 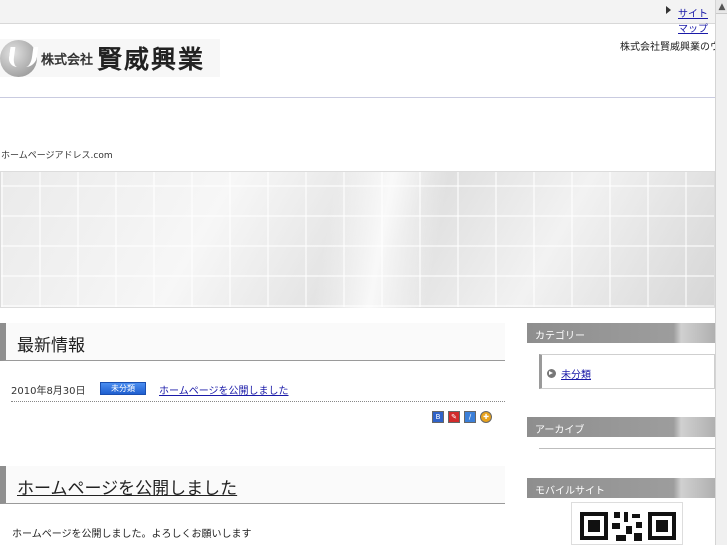 I want to click on post-title: ホームページを公開しました, so click(x=127, y=489).